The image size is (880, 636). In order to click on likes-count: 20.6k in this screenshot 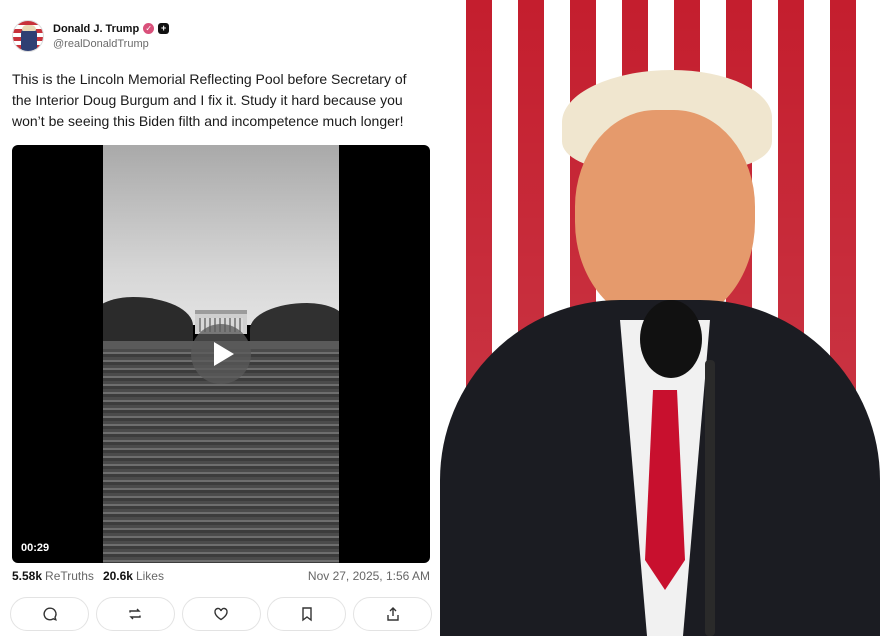, I will do `click(118, 576)`.